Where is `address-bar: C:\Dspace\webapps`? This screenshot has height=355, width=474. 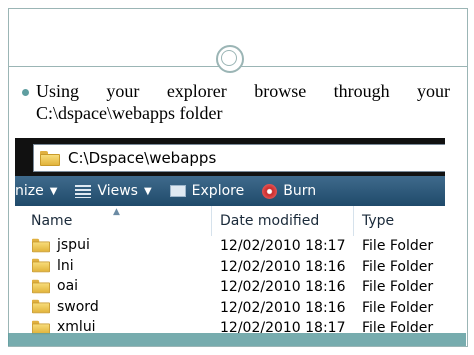 address-bar: C:\Dspace\webapps is located at coordinates (230, 157).